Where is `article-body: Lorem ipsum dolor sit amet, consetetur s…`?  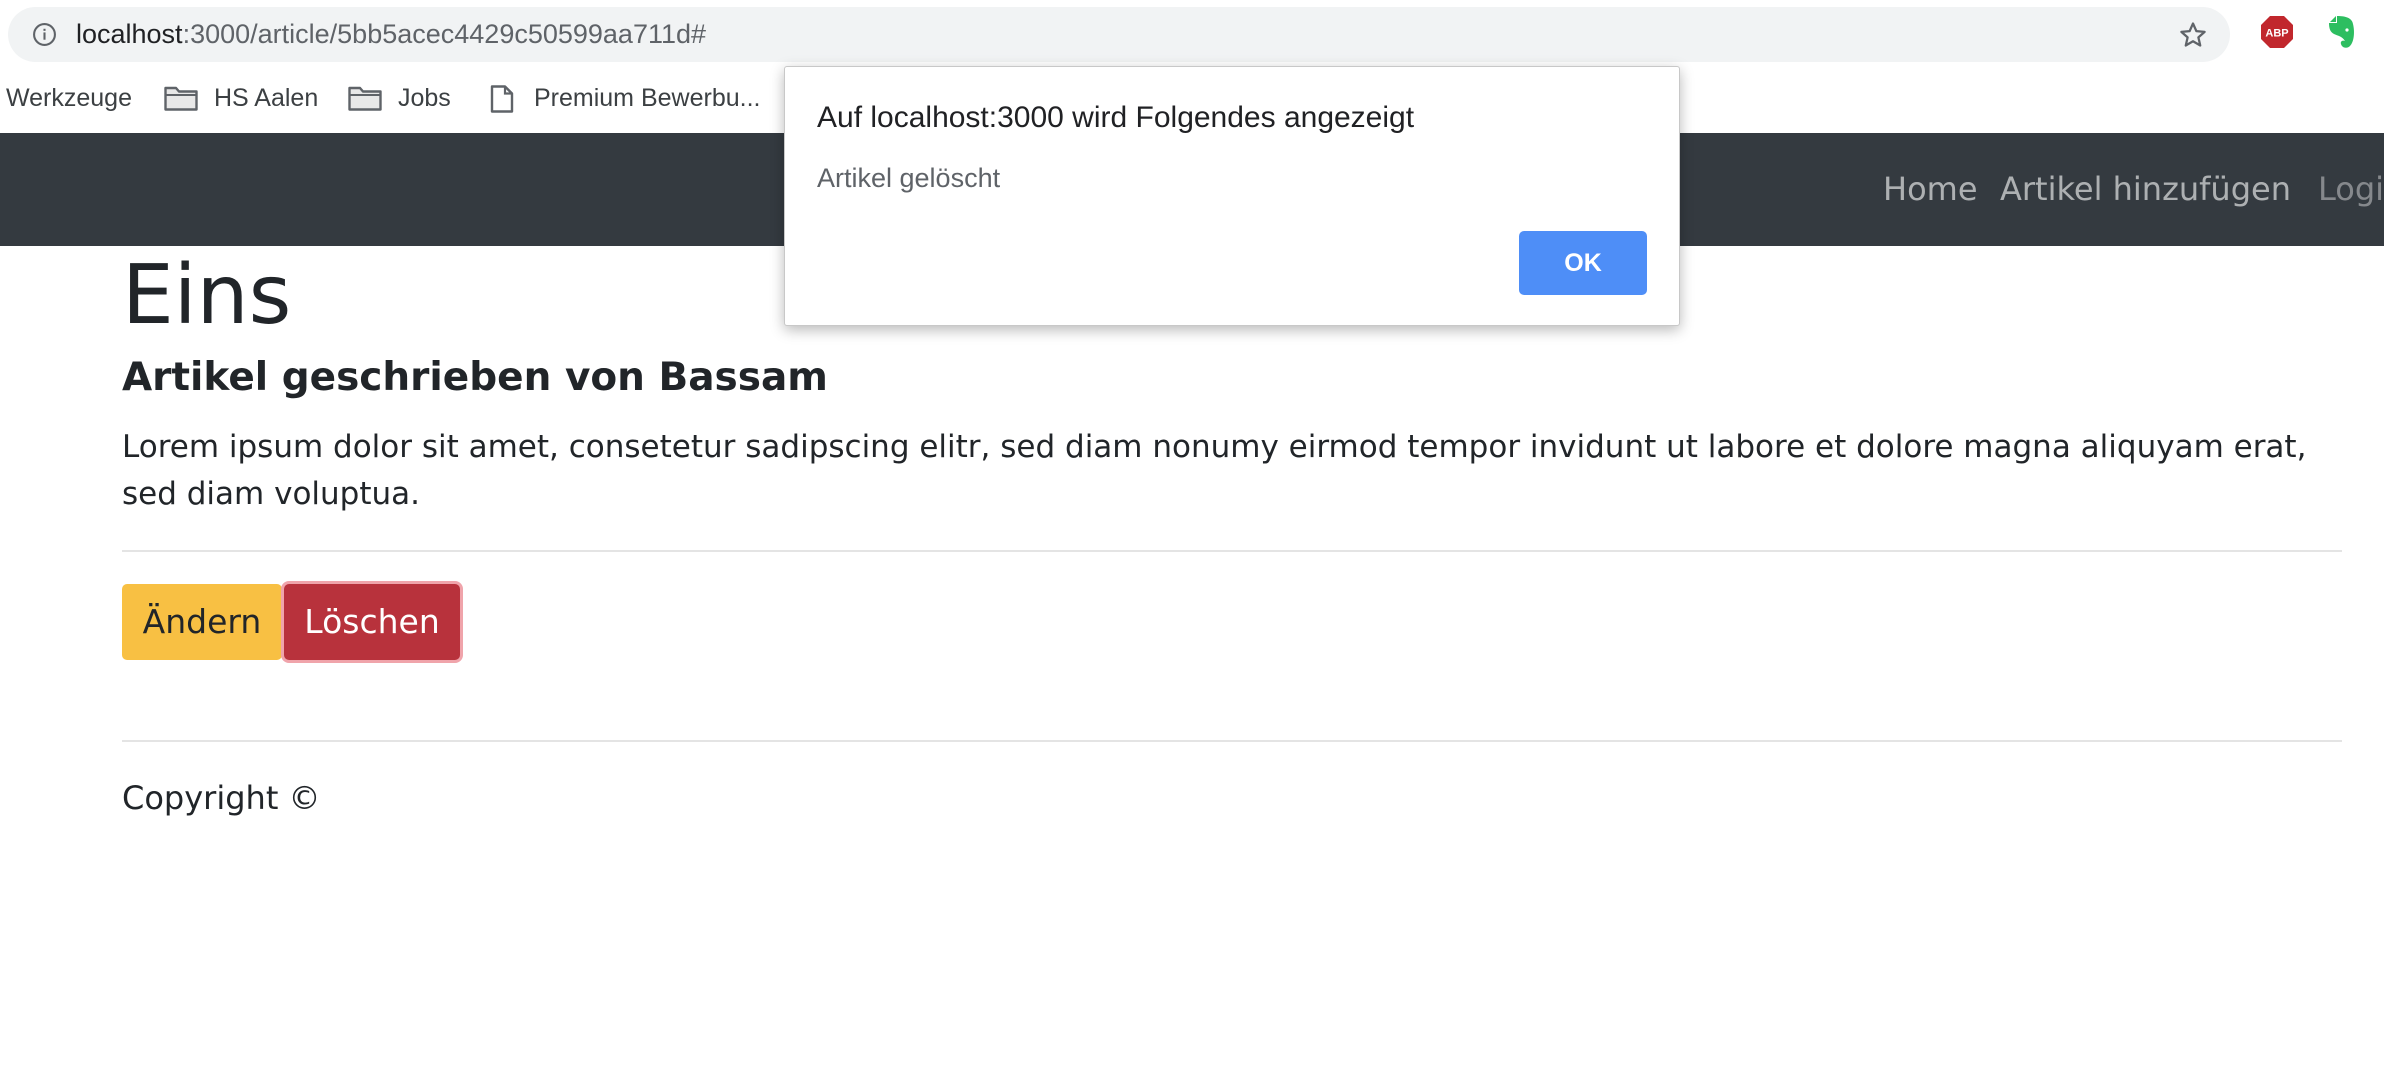 article-body: Lorem ipsum dolor sit amet, consetetur s… is located at coordinates (1214, 470).